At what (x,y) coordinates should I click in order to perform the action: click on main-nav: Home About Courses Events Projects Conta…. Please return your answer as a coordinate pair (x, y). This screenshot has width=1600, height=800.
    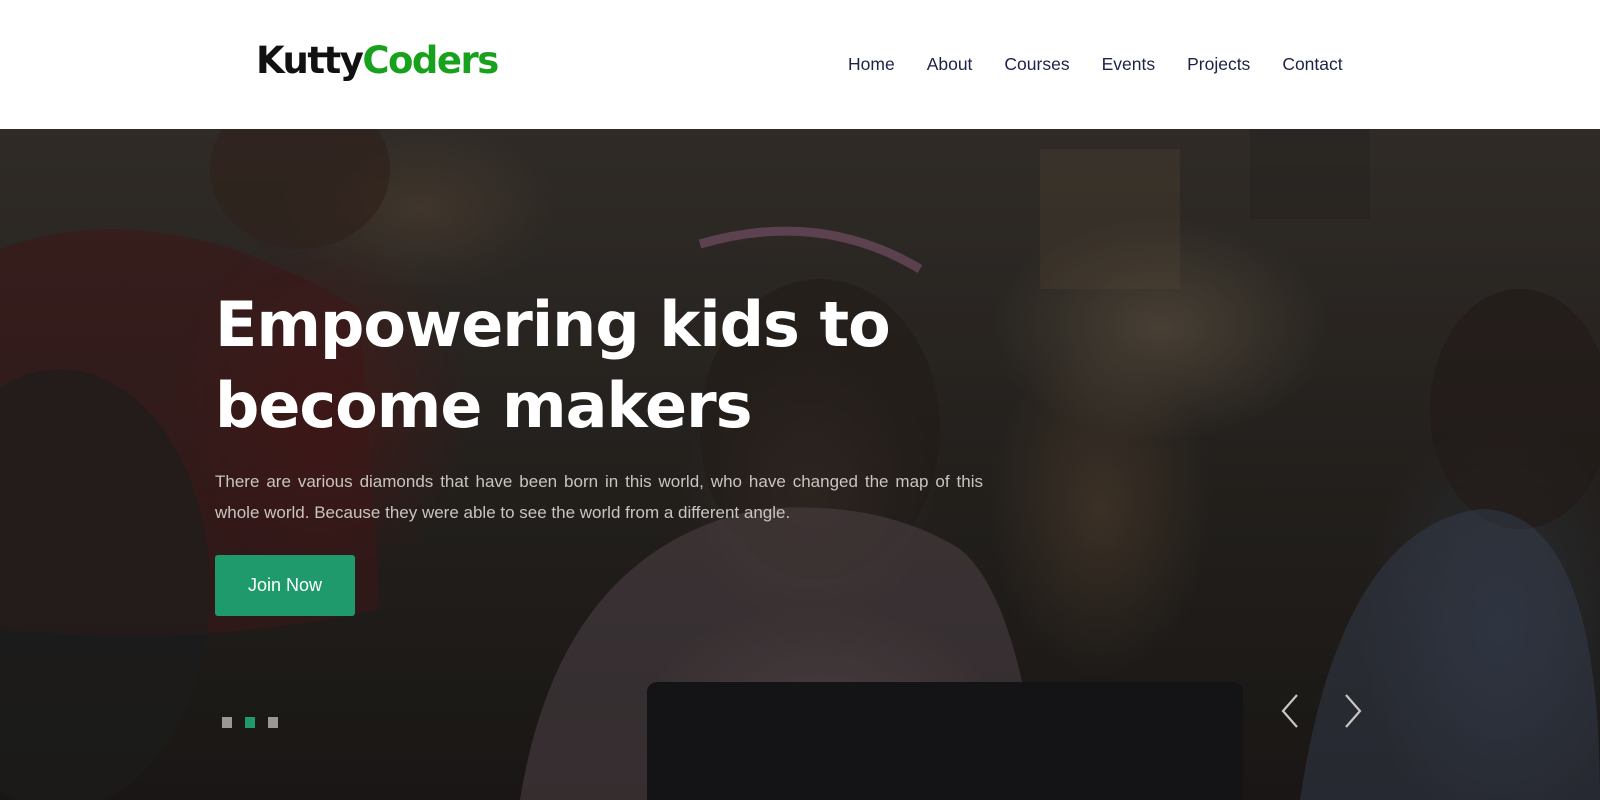
    Looking at the image, I should click on (1095, 64).